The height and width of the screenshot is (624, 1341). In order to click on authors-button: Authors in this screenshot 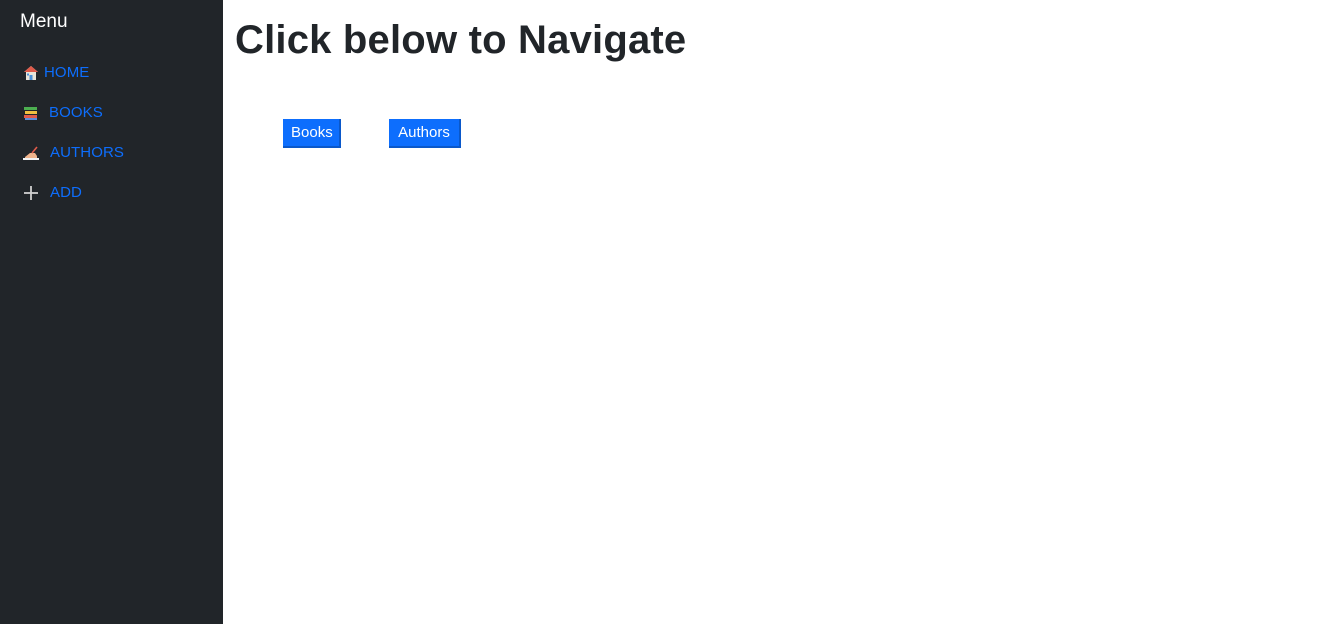, I will do `click(425, 133)`.